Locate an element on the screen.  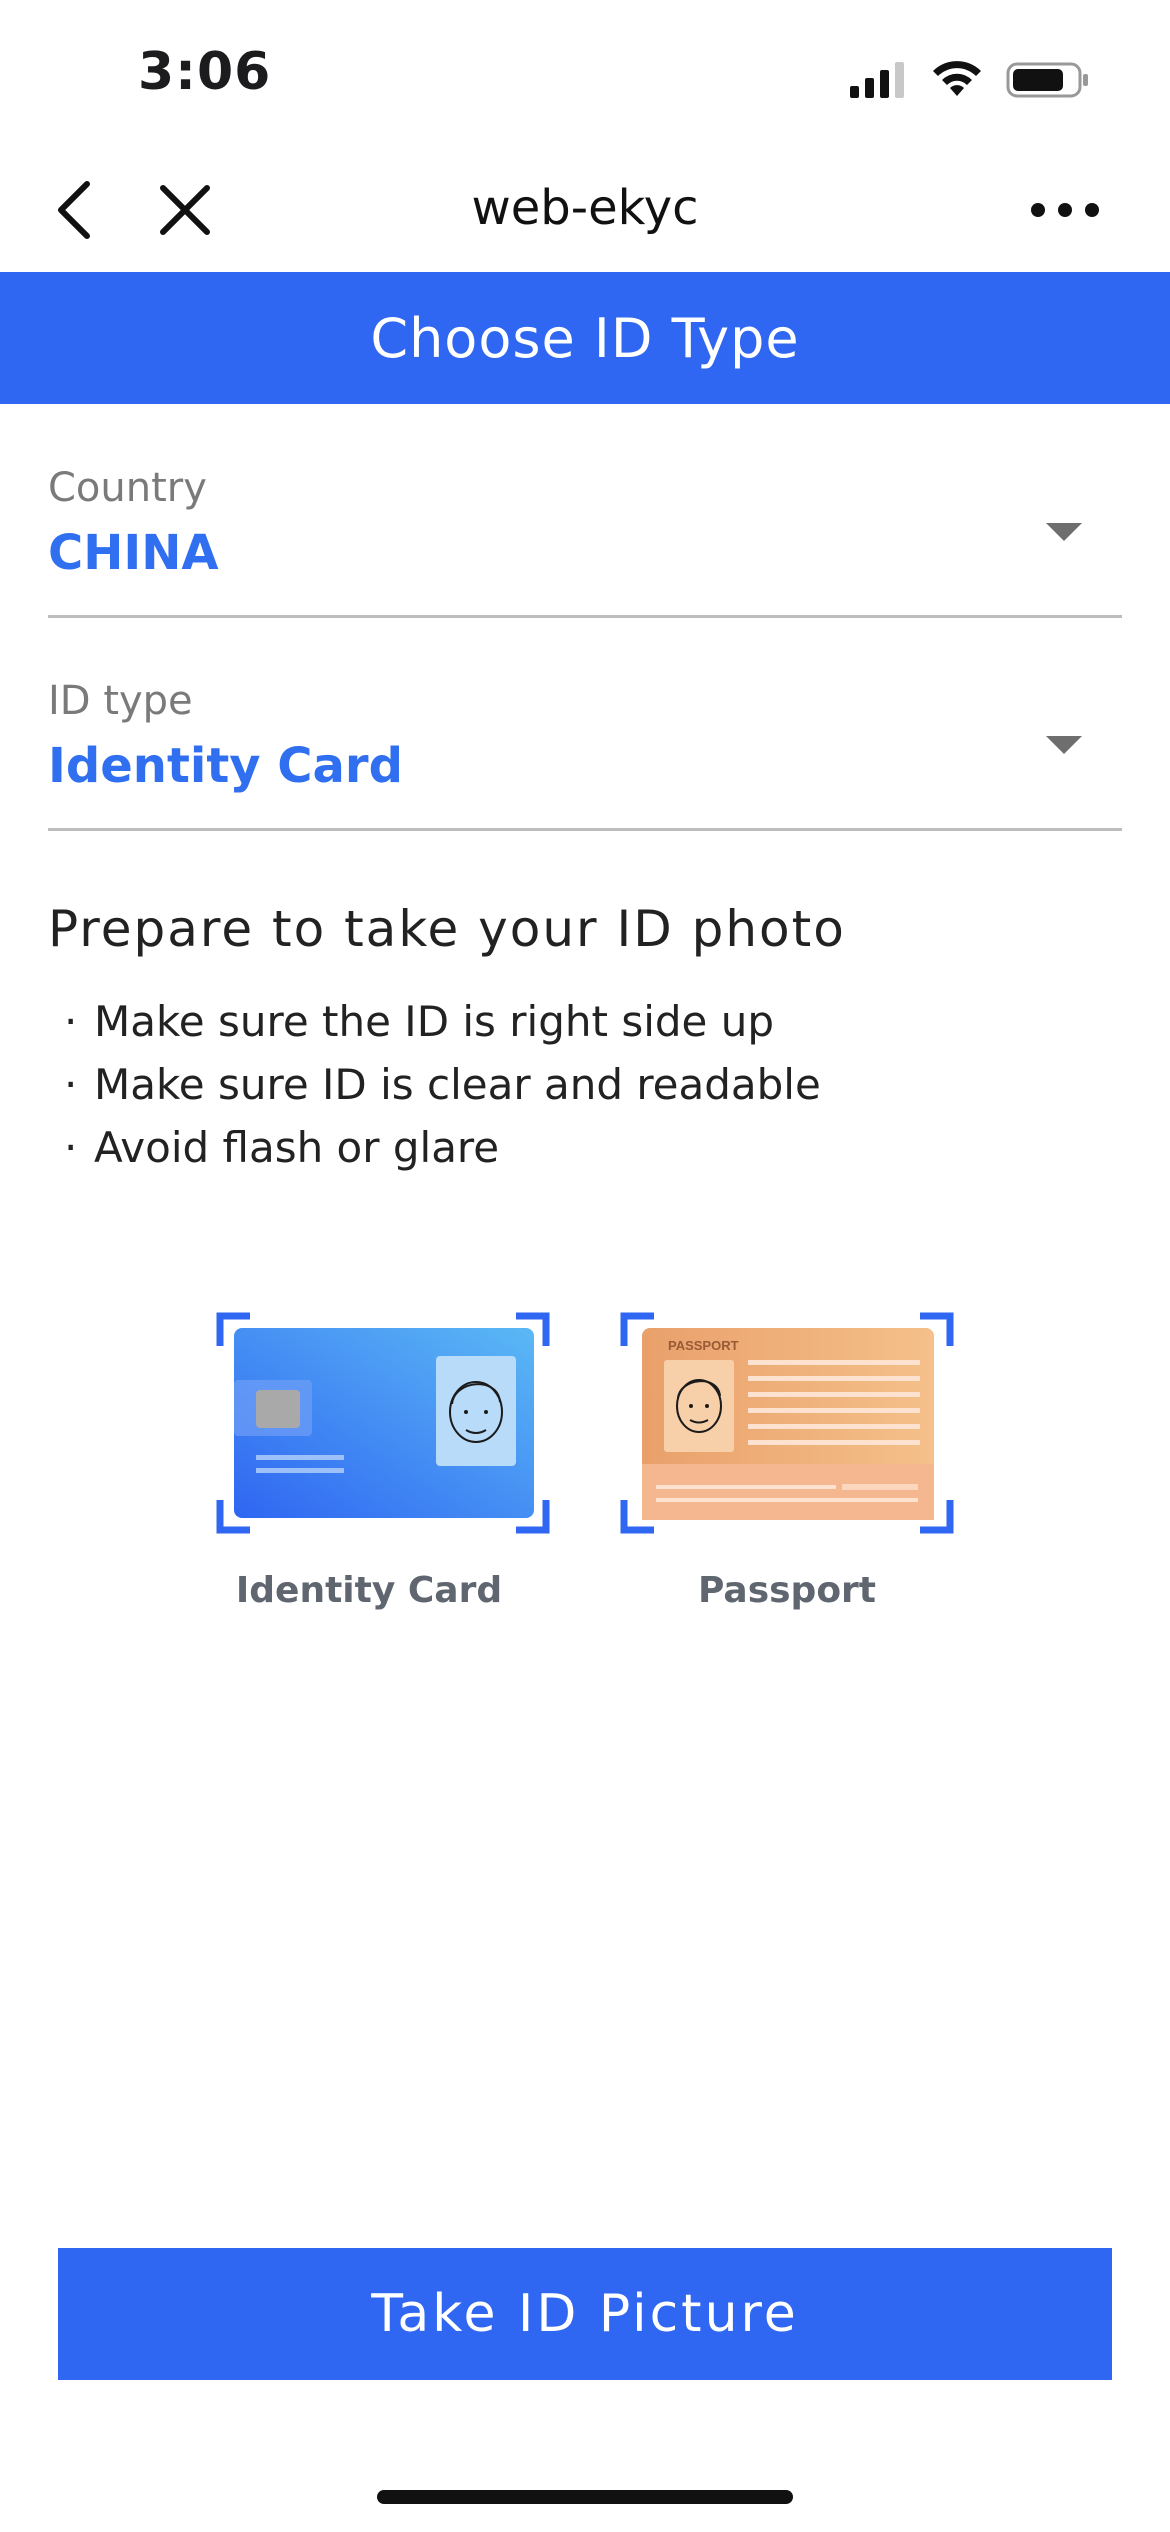
list-item: · Avoid flash or glare is located at coordinates (282, 1147).